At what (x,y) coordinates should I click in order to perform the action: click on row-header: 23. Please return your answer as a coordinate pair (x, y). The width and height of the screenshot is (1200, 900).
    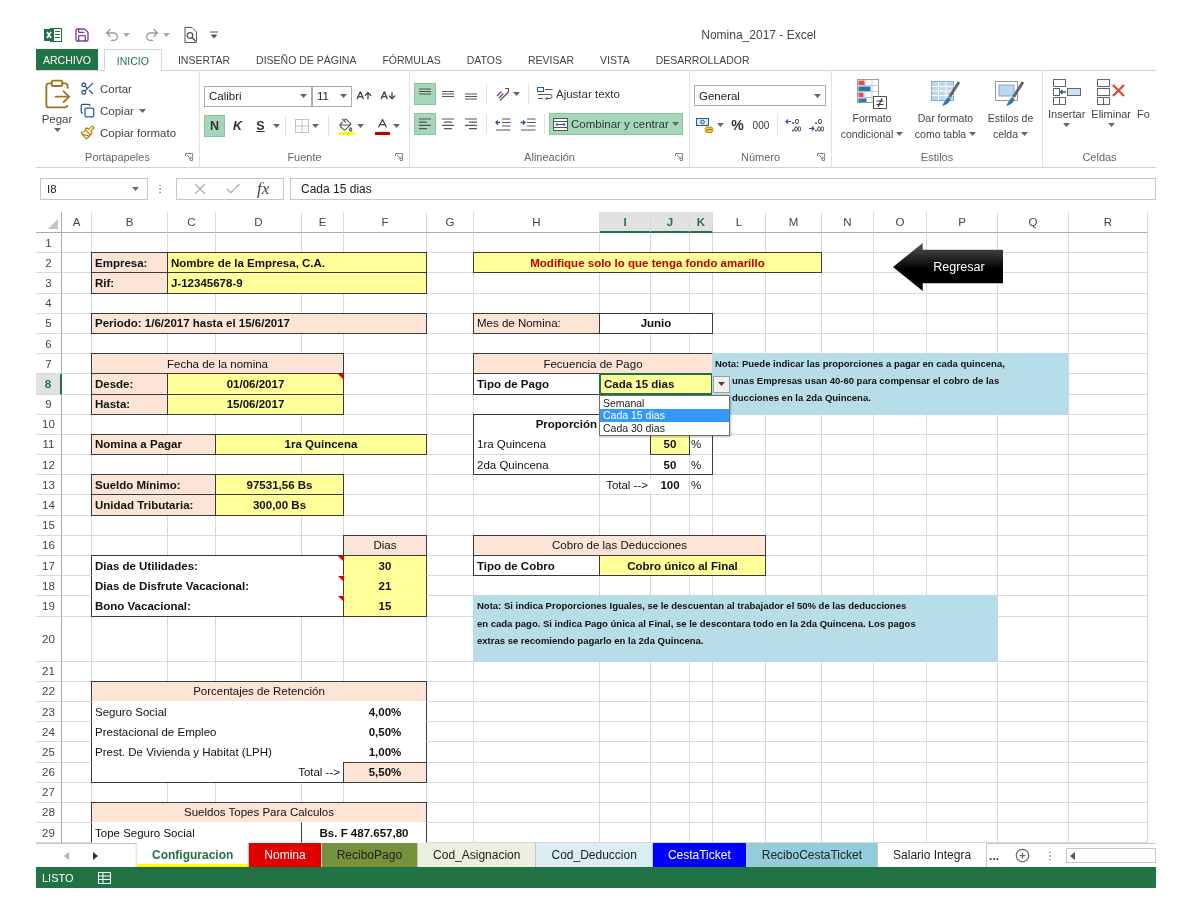
    Looking at the image, I should click on (49, 712).